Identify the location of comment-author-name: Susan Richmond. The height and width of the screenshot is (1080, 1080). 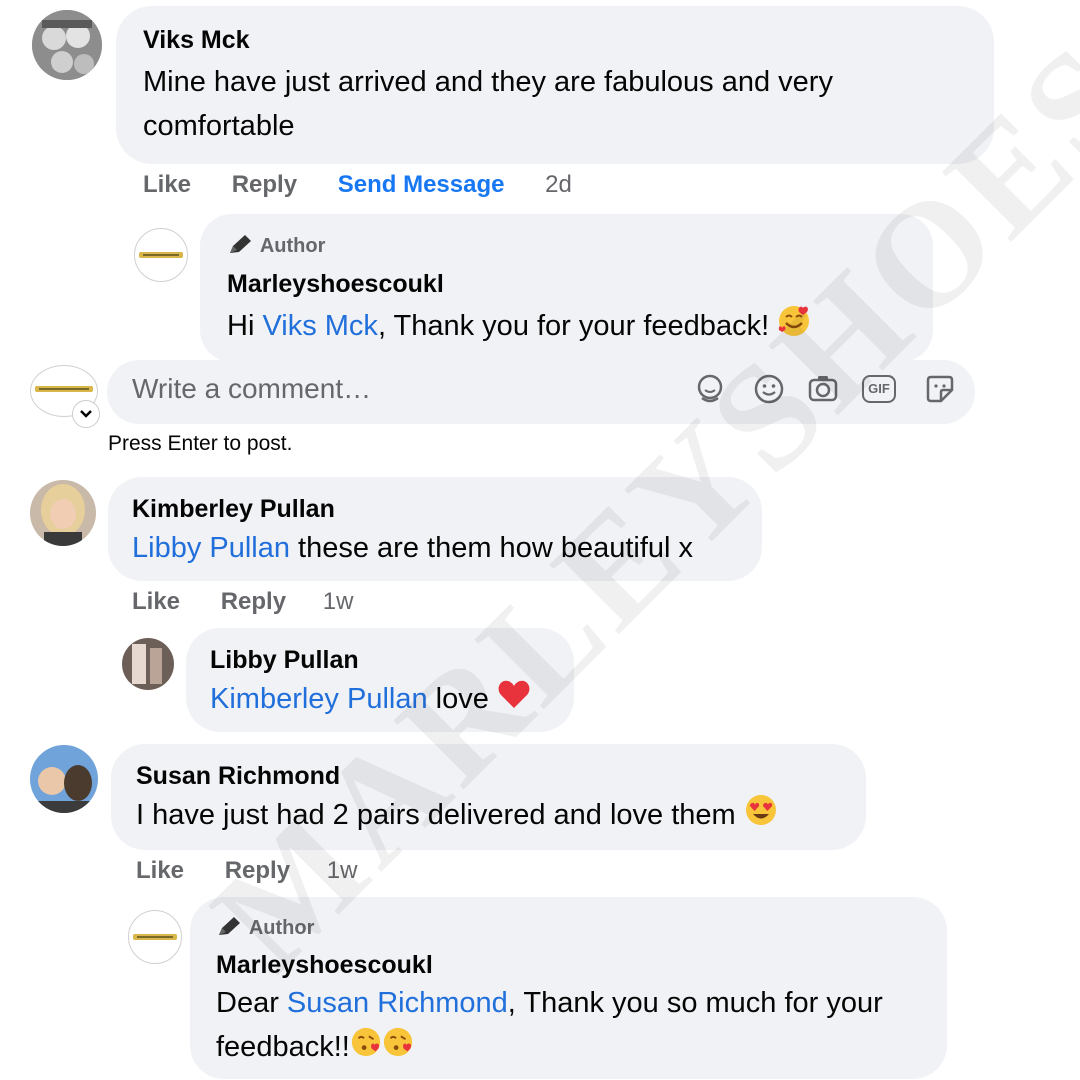
(238, 776).